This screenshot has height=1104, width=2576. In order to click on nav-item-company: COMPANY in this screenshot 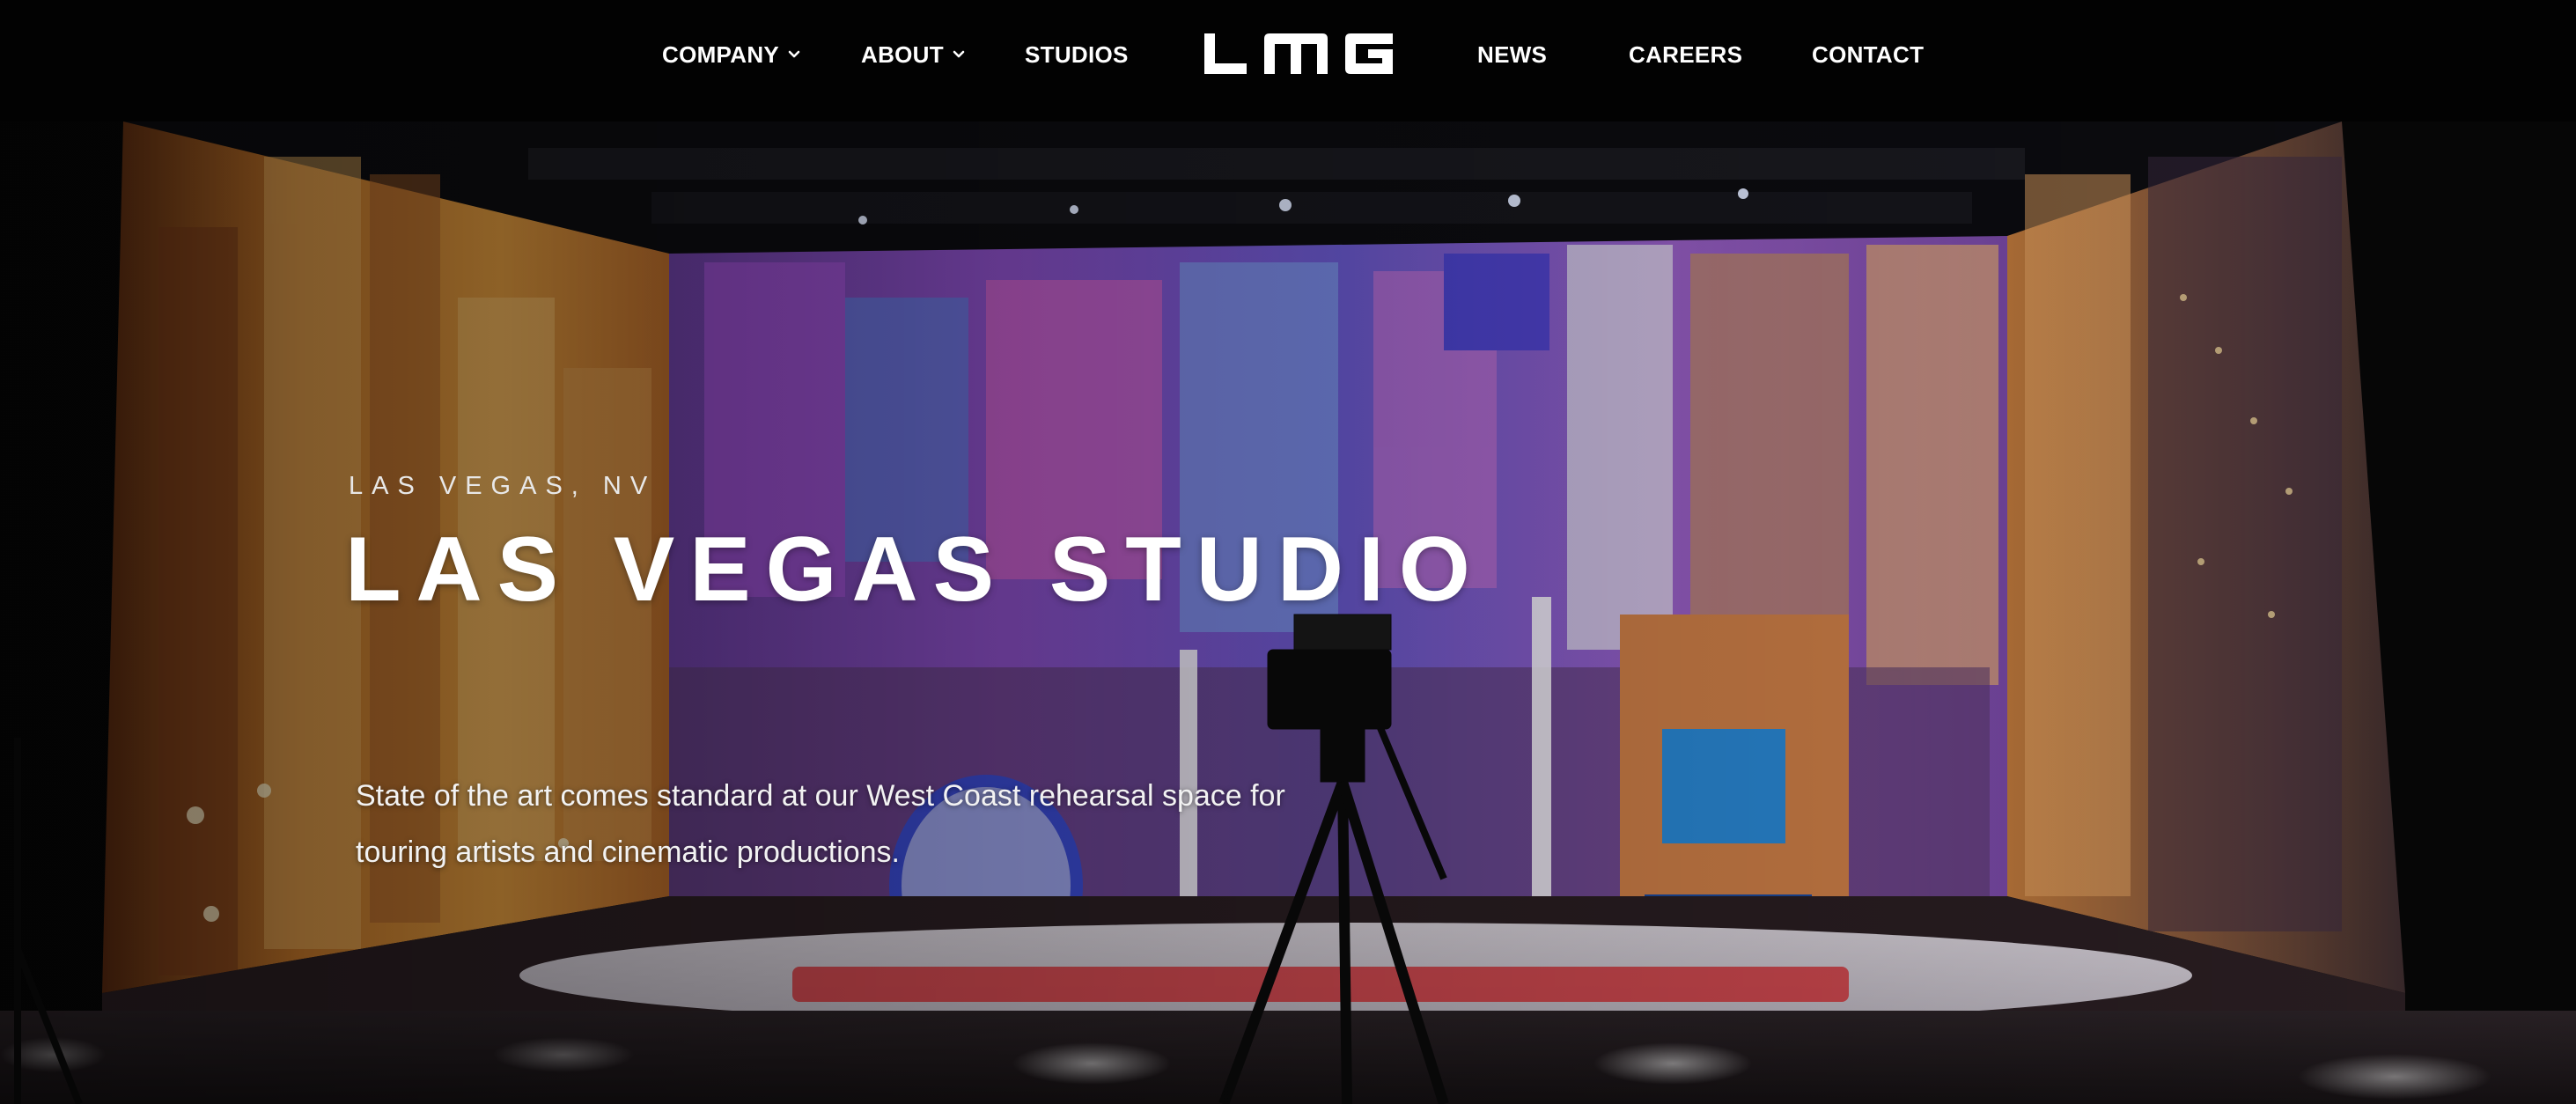, I will do `click(732, 55)`.